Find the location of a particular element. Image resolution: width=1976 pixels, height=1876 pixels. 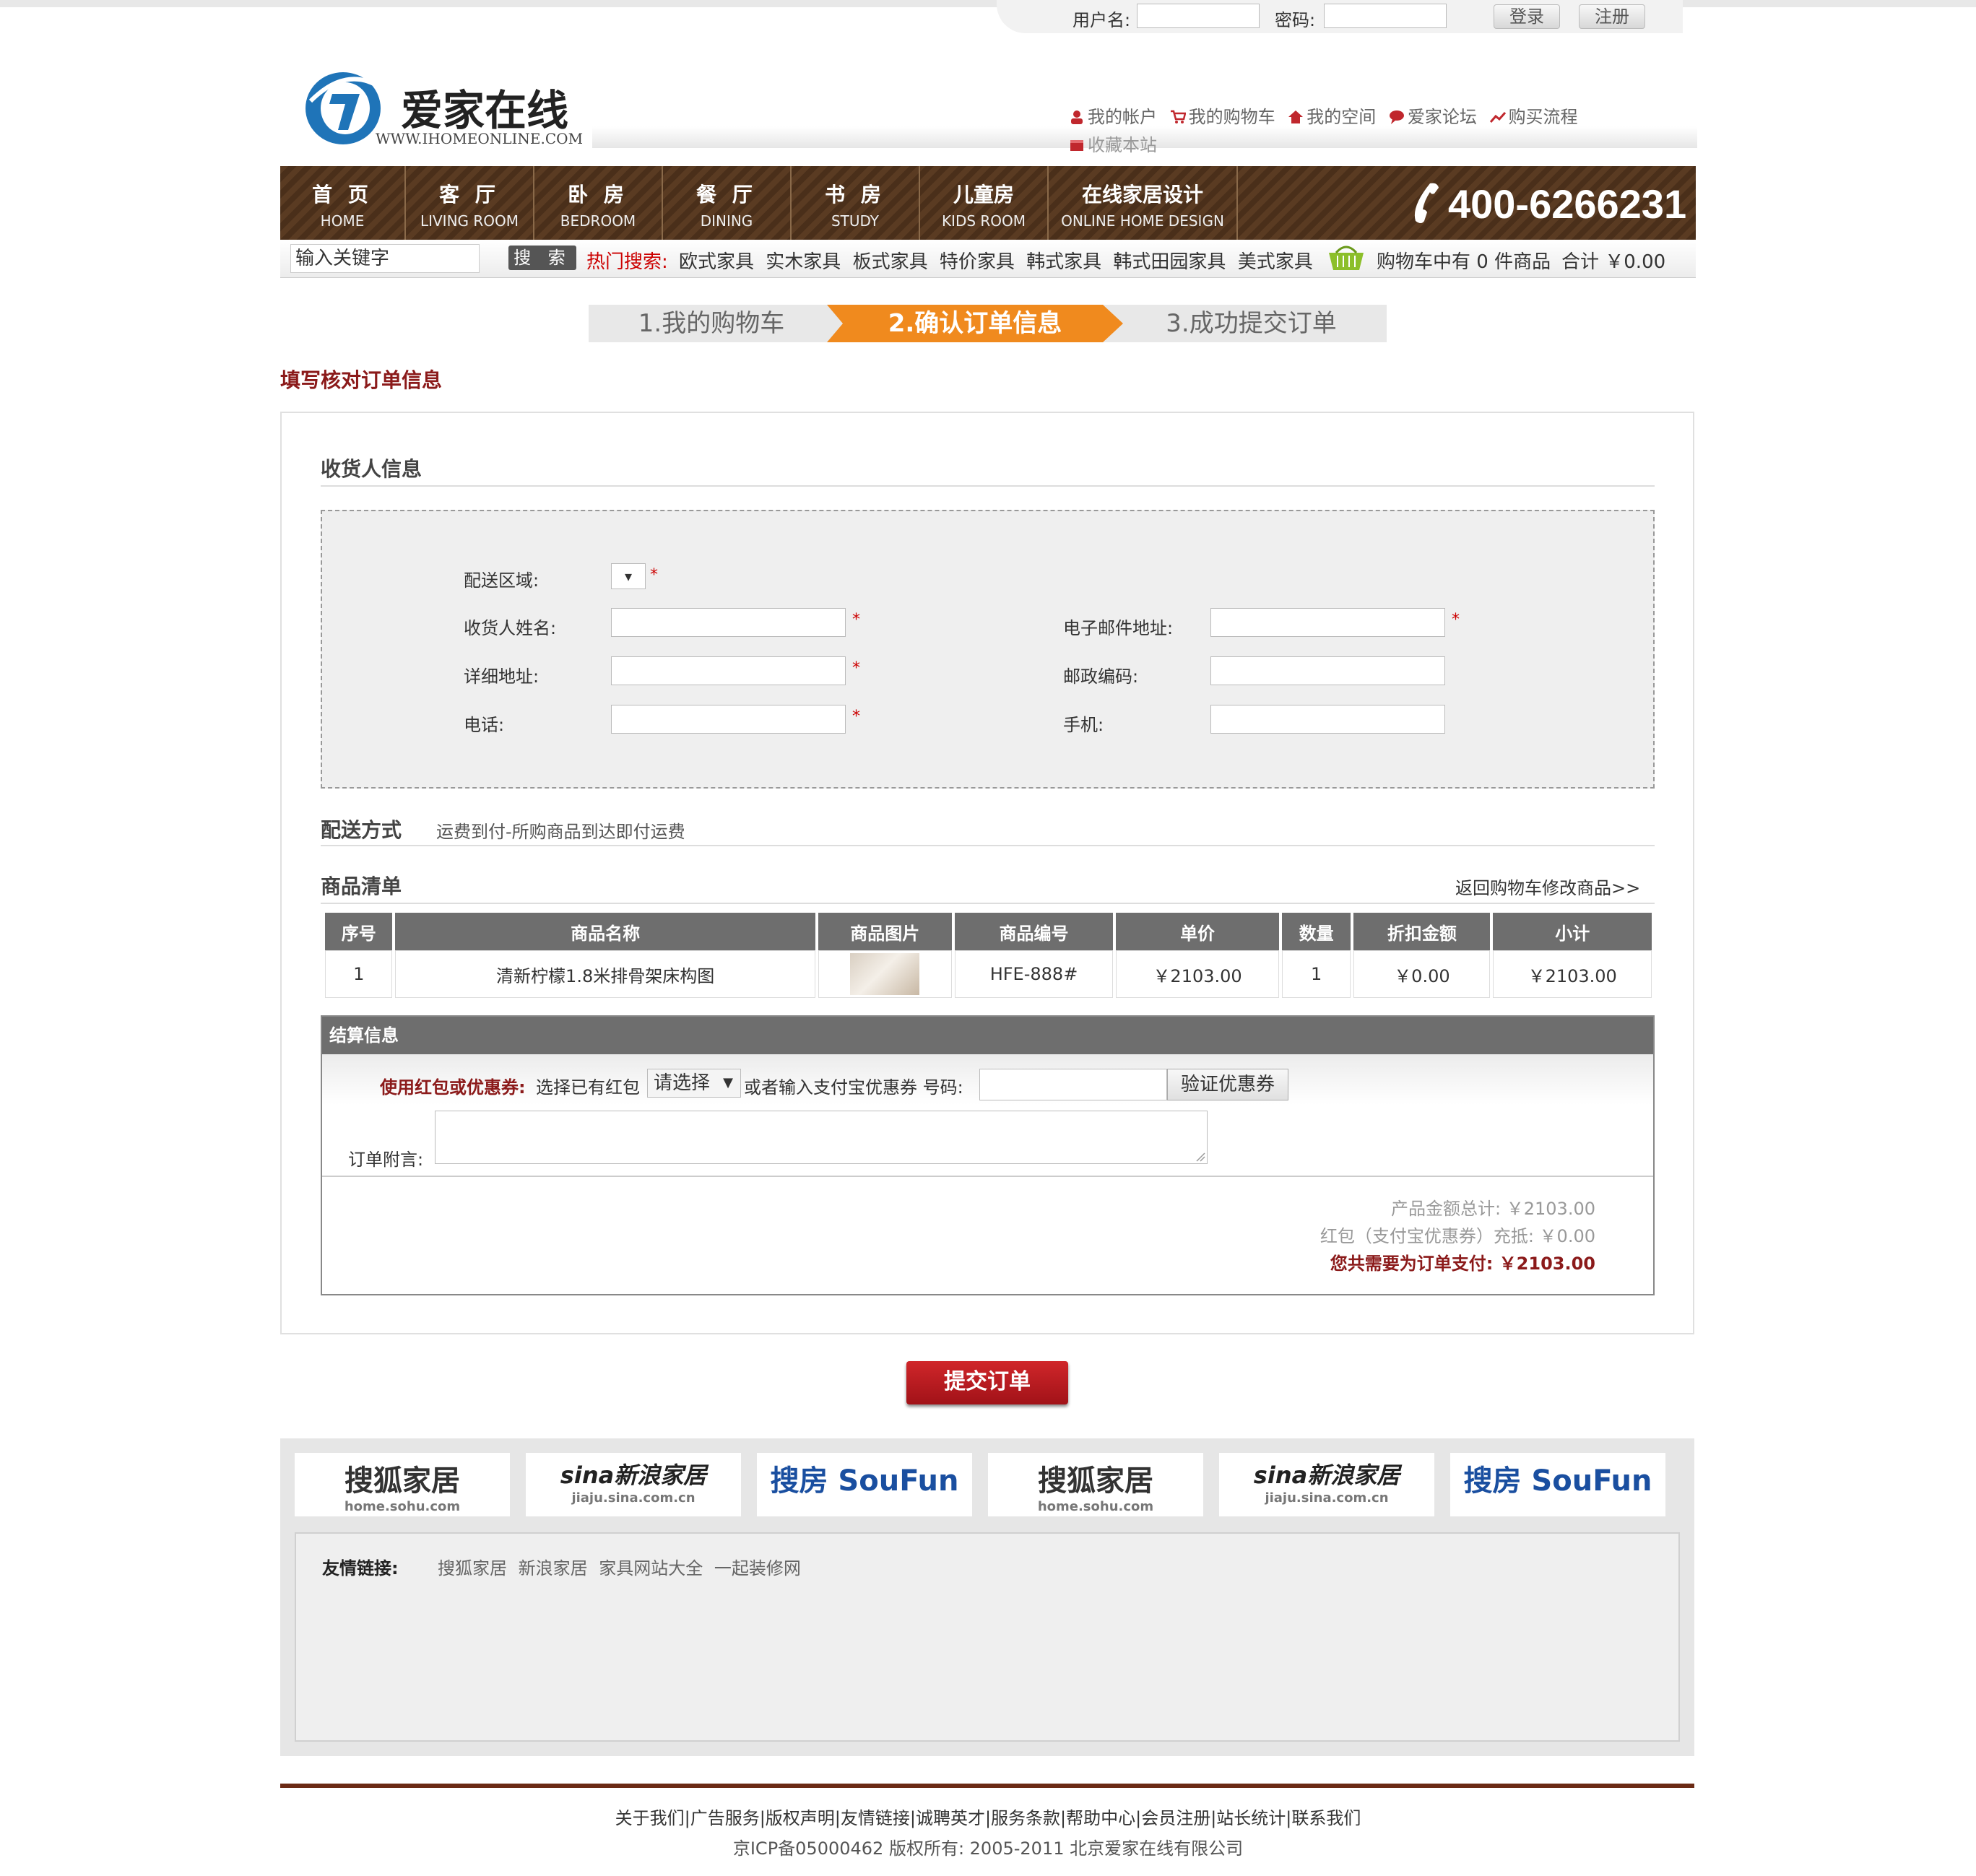

search-button: 搜 索 is located at coordinates (542, 258).